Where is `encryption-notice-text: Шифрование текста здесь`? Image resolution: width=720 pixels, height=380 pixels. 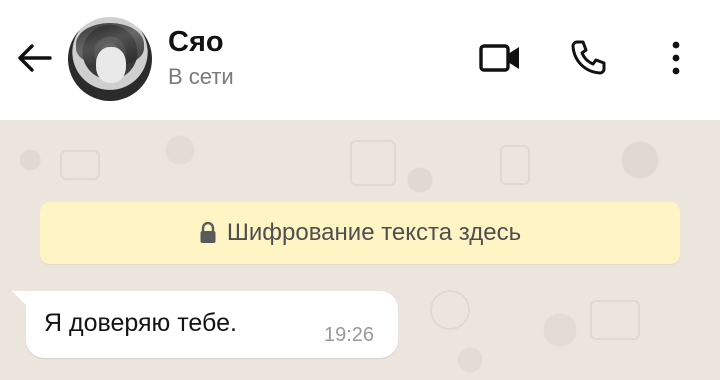
encryption-notice-text: Шифрование текста здесь is located at coordinates (374, 232).